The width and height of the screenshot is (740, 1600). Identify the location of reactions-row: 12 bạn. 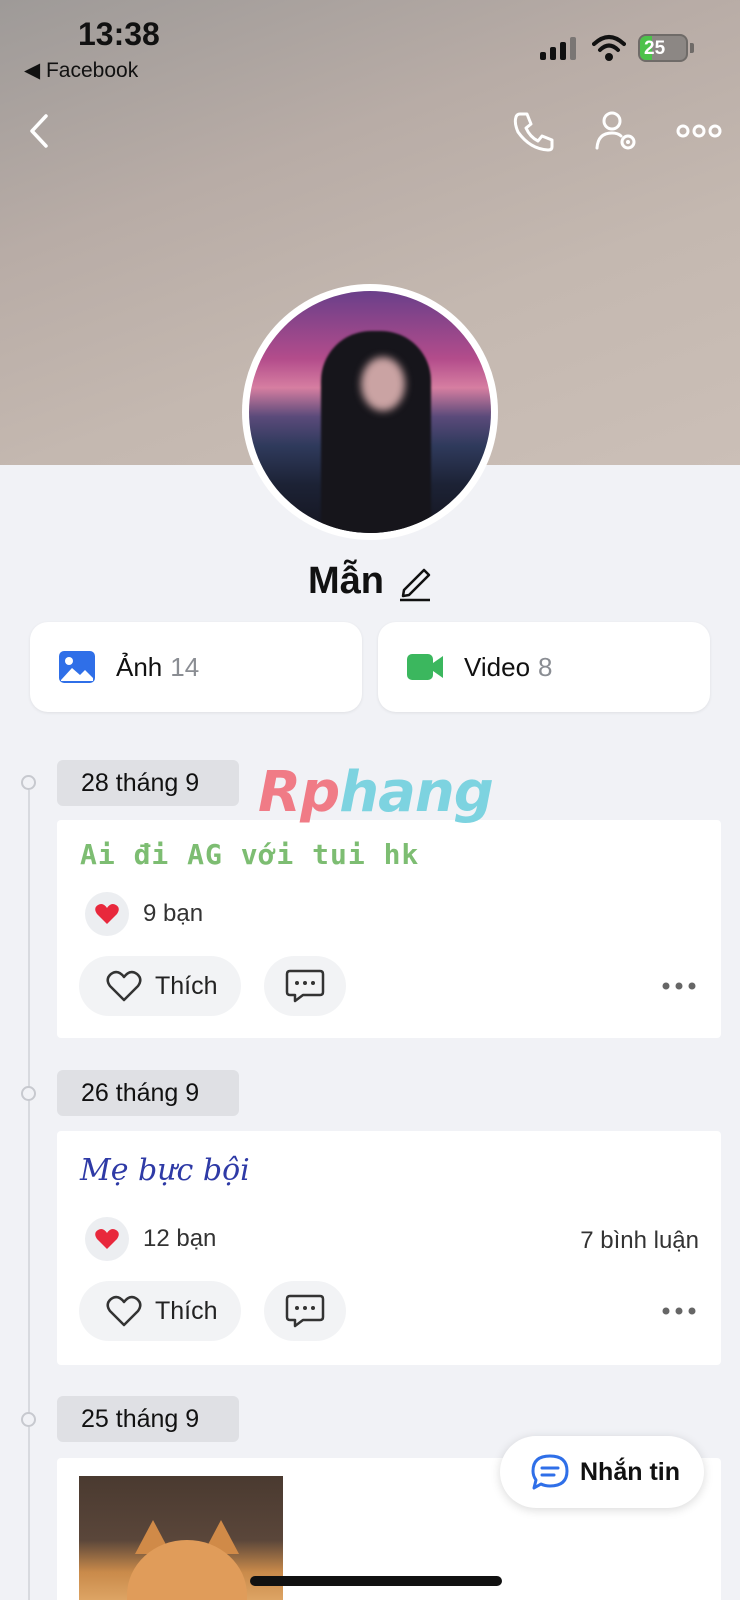
(150, 1239).